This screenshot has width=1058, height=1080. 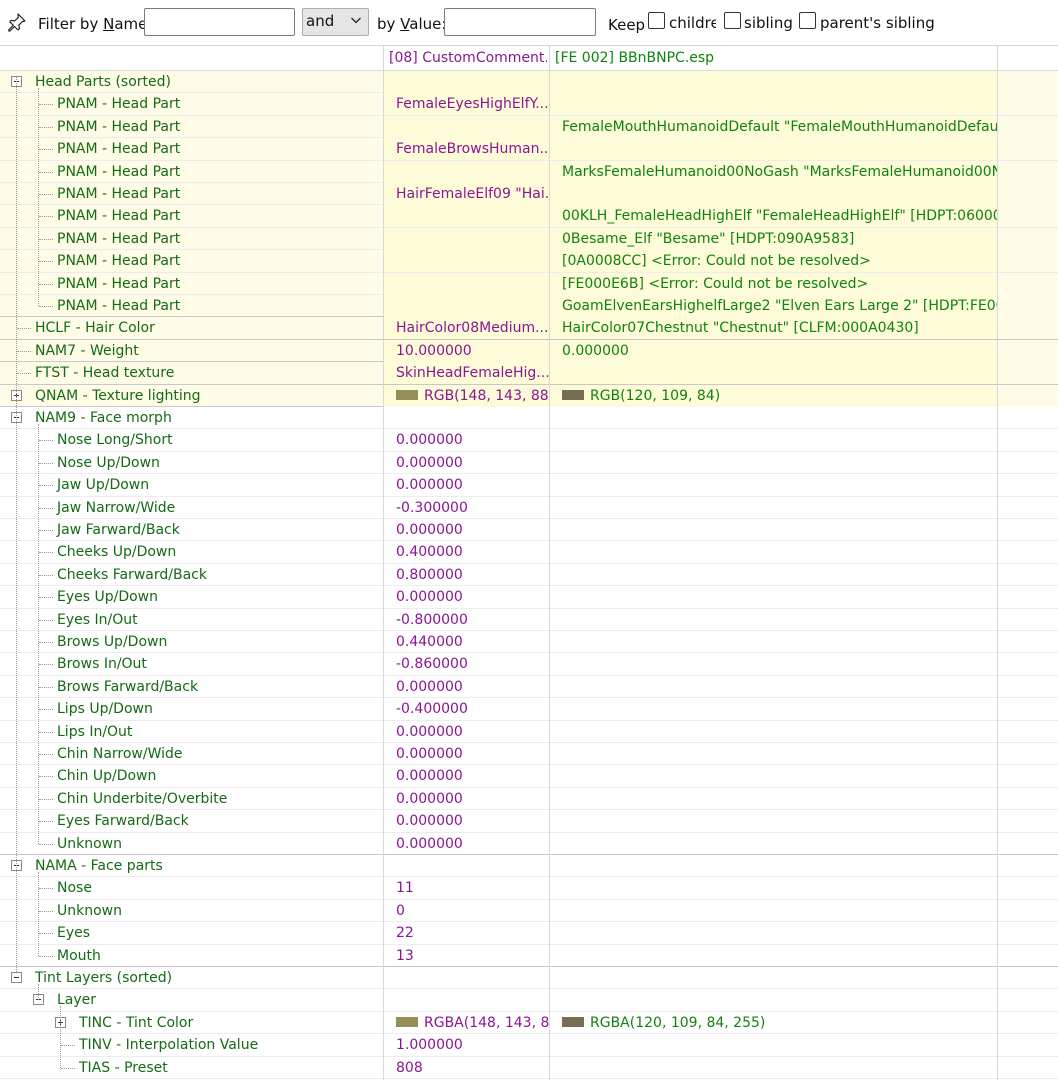 I want to click on plugin-1-value-cell: 1.000000, so click(x=466, y=1045).